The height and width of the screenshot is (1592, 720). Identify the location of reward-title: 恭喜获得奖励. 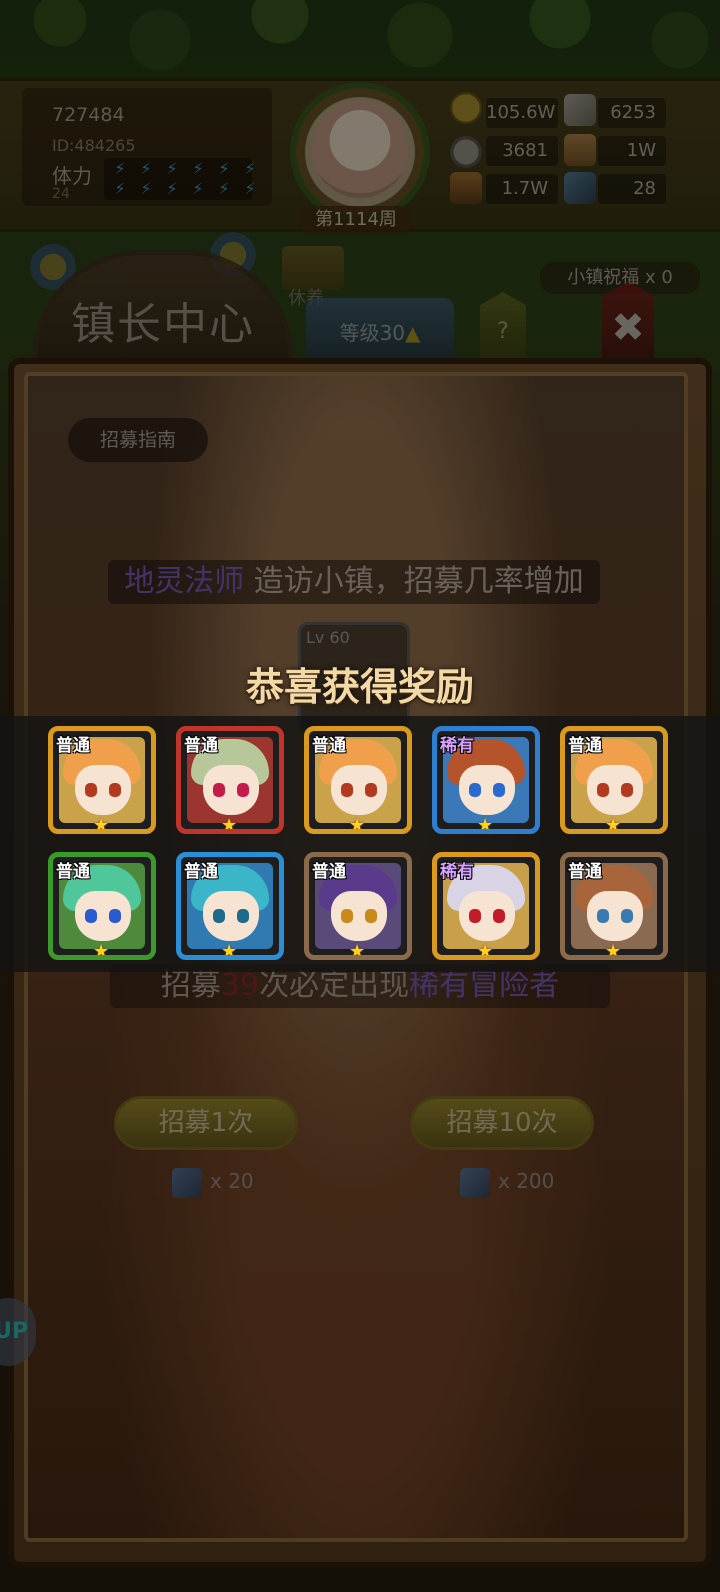
(359, 687).